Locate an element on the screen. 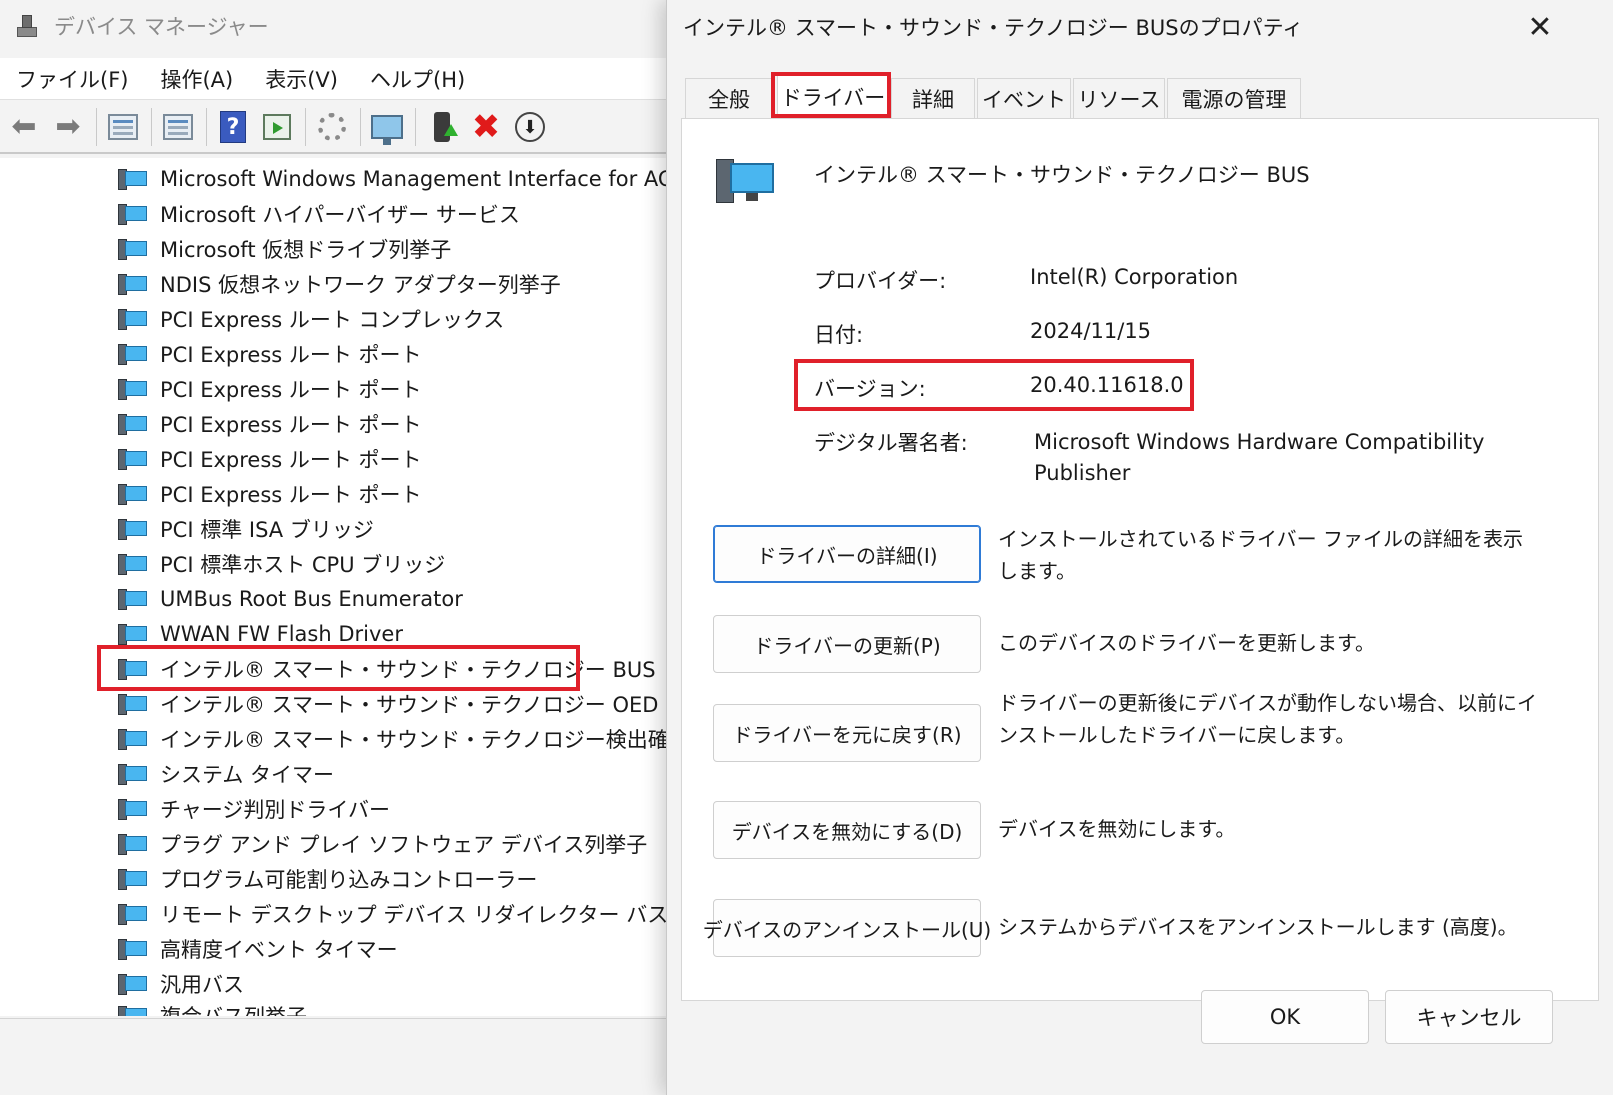  console-tree-icon is located at coordinates (123, 127).